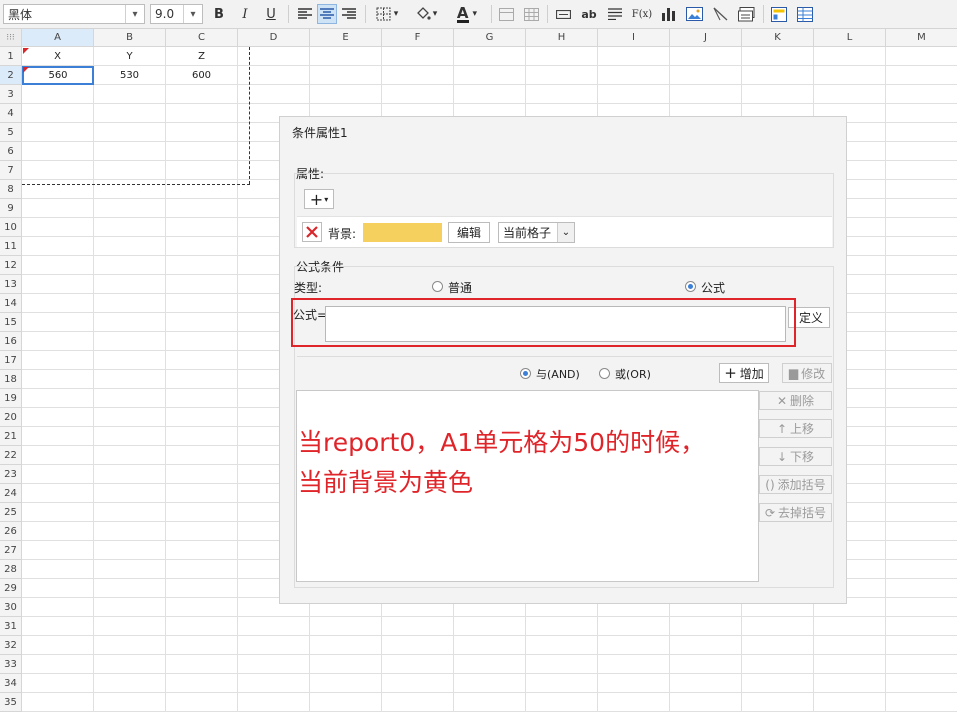 The height and width of the screenshot is (712, 957). Describe the element at coordinates (346, 38) in the screenshot. I see `column-header: E` at that location.